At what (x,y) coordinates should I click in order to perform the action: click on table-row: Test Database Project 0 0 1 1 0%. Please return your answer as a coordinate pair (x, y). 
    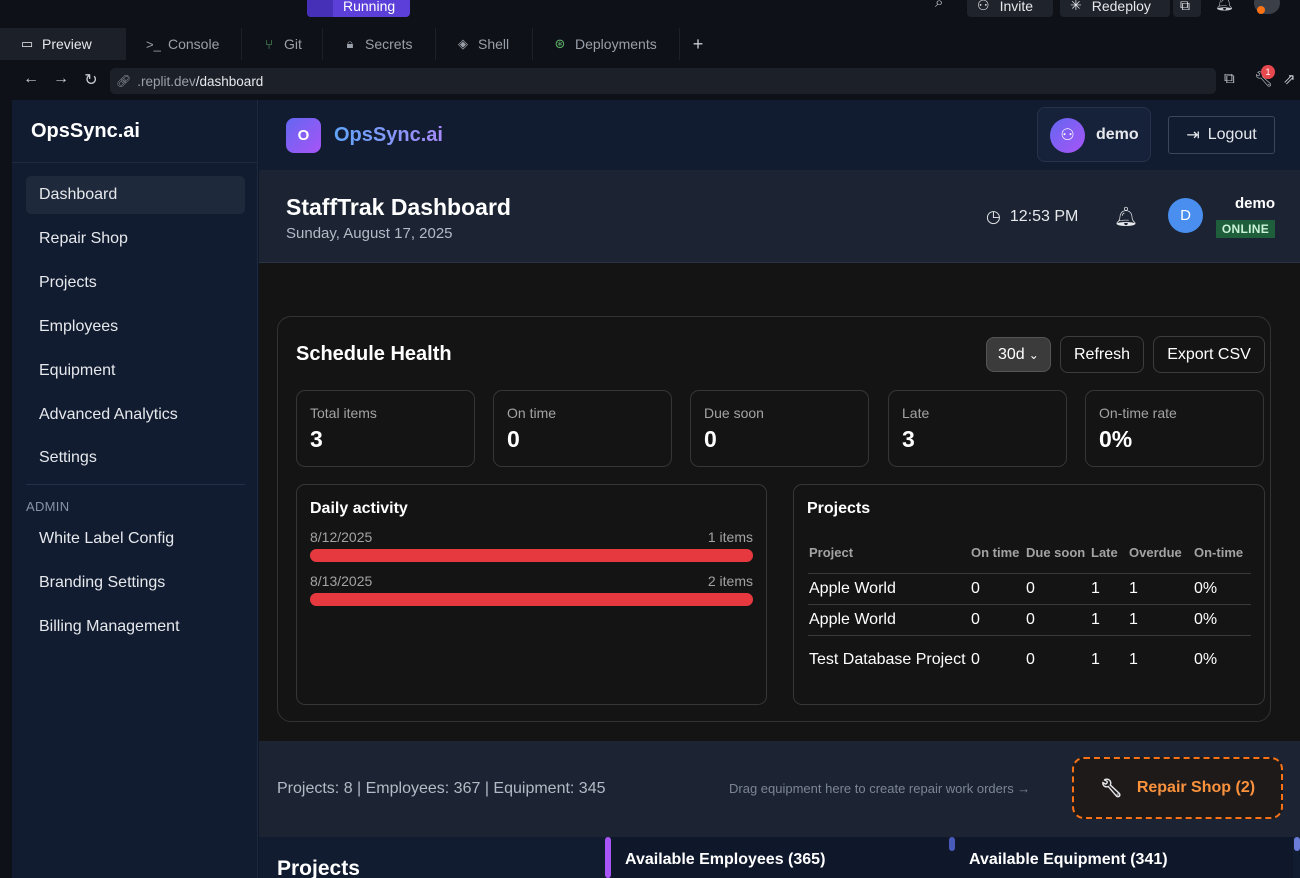
    Looking at the image, I should click on (1029, 660).